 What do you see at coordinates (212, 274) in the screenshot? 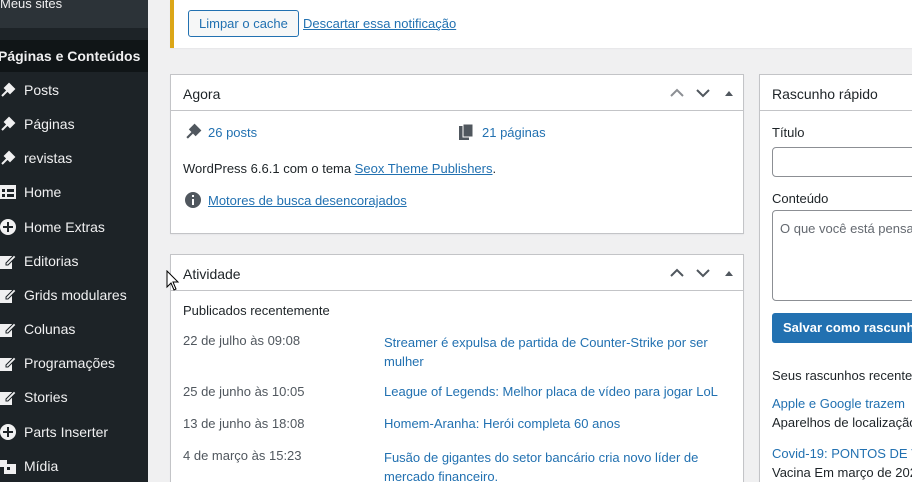
I see `widget-title: Atividade` at bounding box center [212, 274].